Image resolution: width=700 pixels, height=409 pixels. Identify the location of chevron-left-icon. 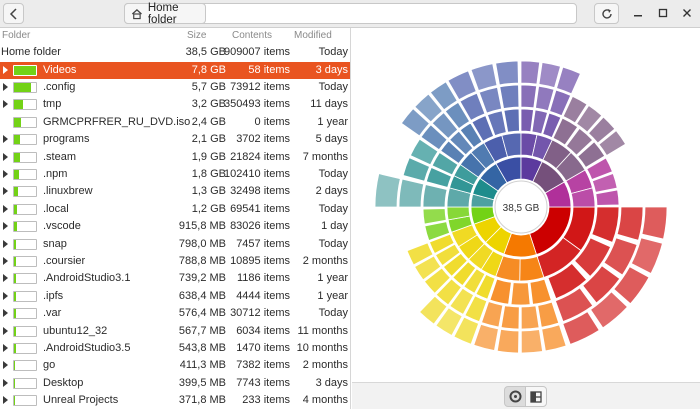
(13, 13).